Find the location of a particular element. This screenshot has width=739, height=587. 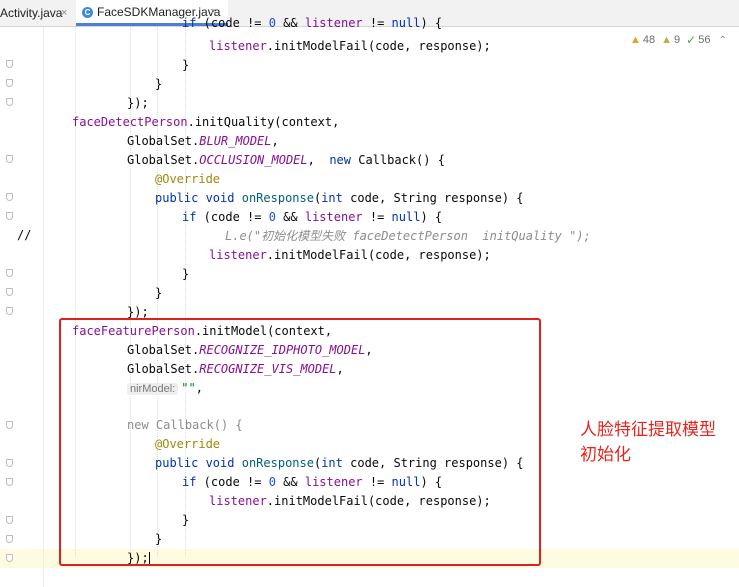

code-line: @Override is located at coordinates (188, 179).